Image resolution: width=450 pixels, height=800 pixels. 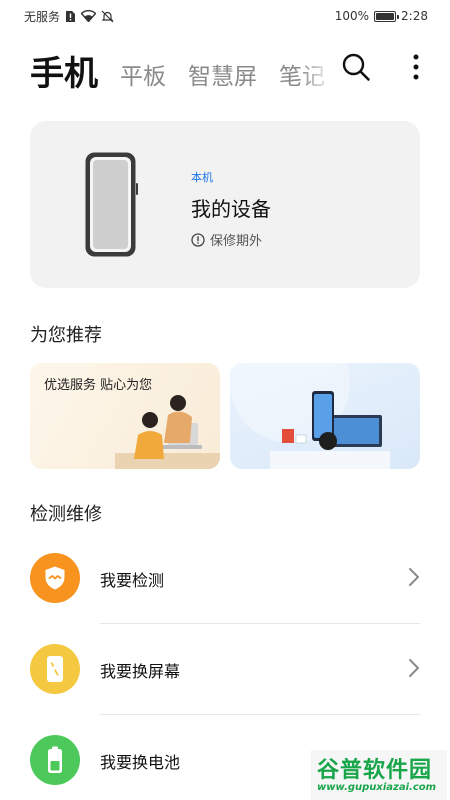 I want to click on watermark-title: 谷普软件园, so click(x=375, y=770).